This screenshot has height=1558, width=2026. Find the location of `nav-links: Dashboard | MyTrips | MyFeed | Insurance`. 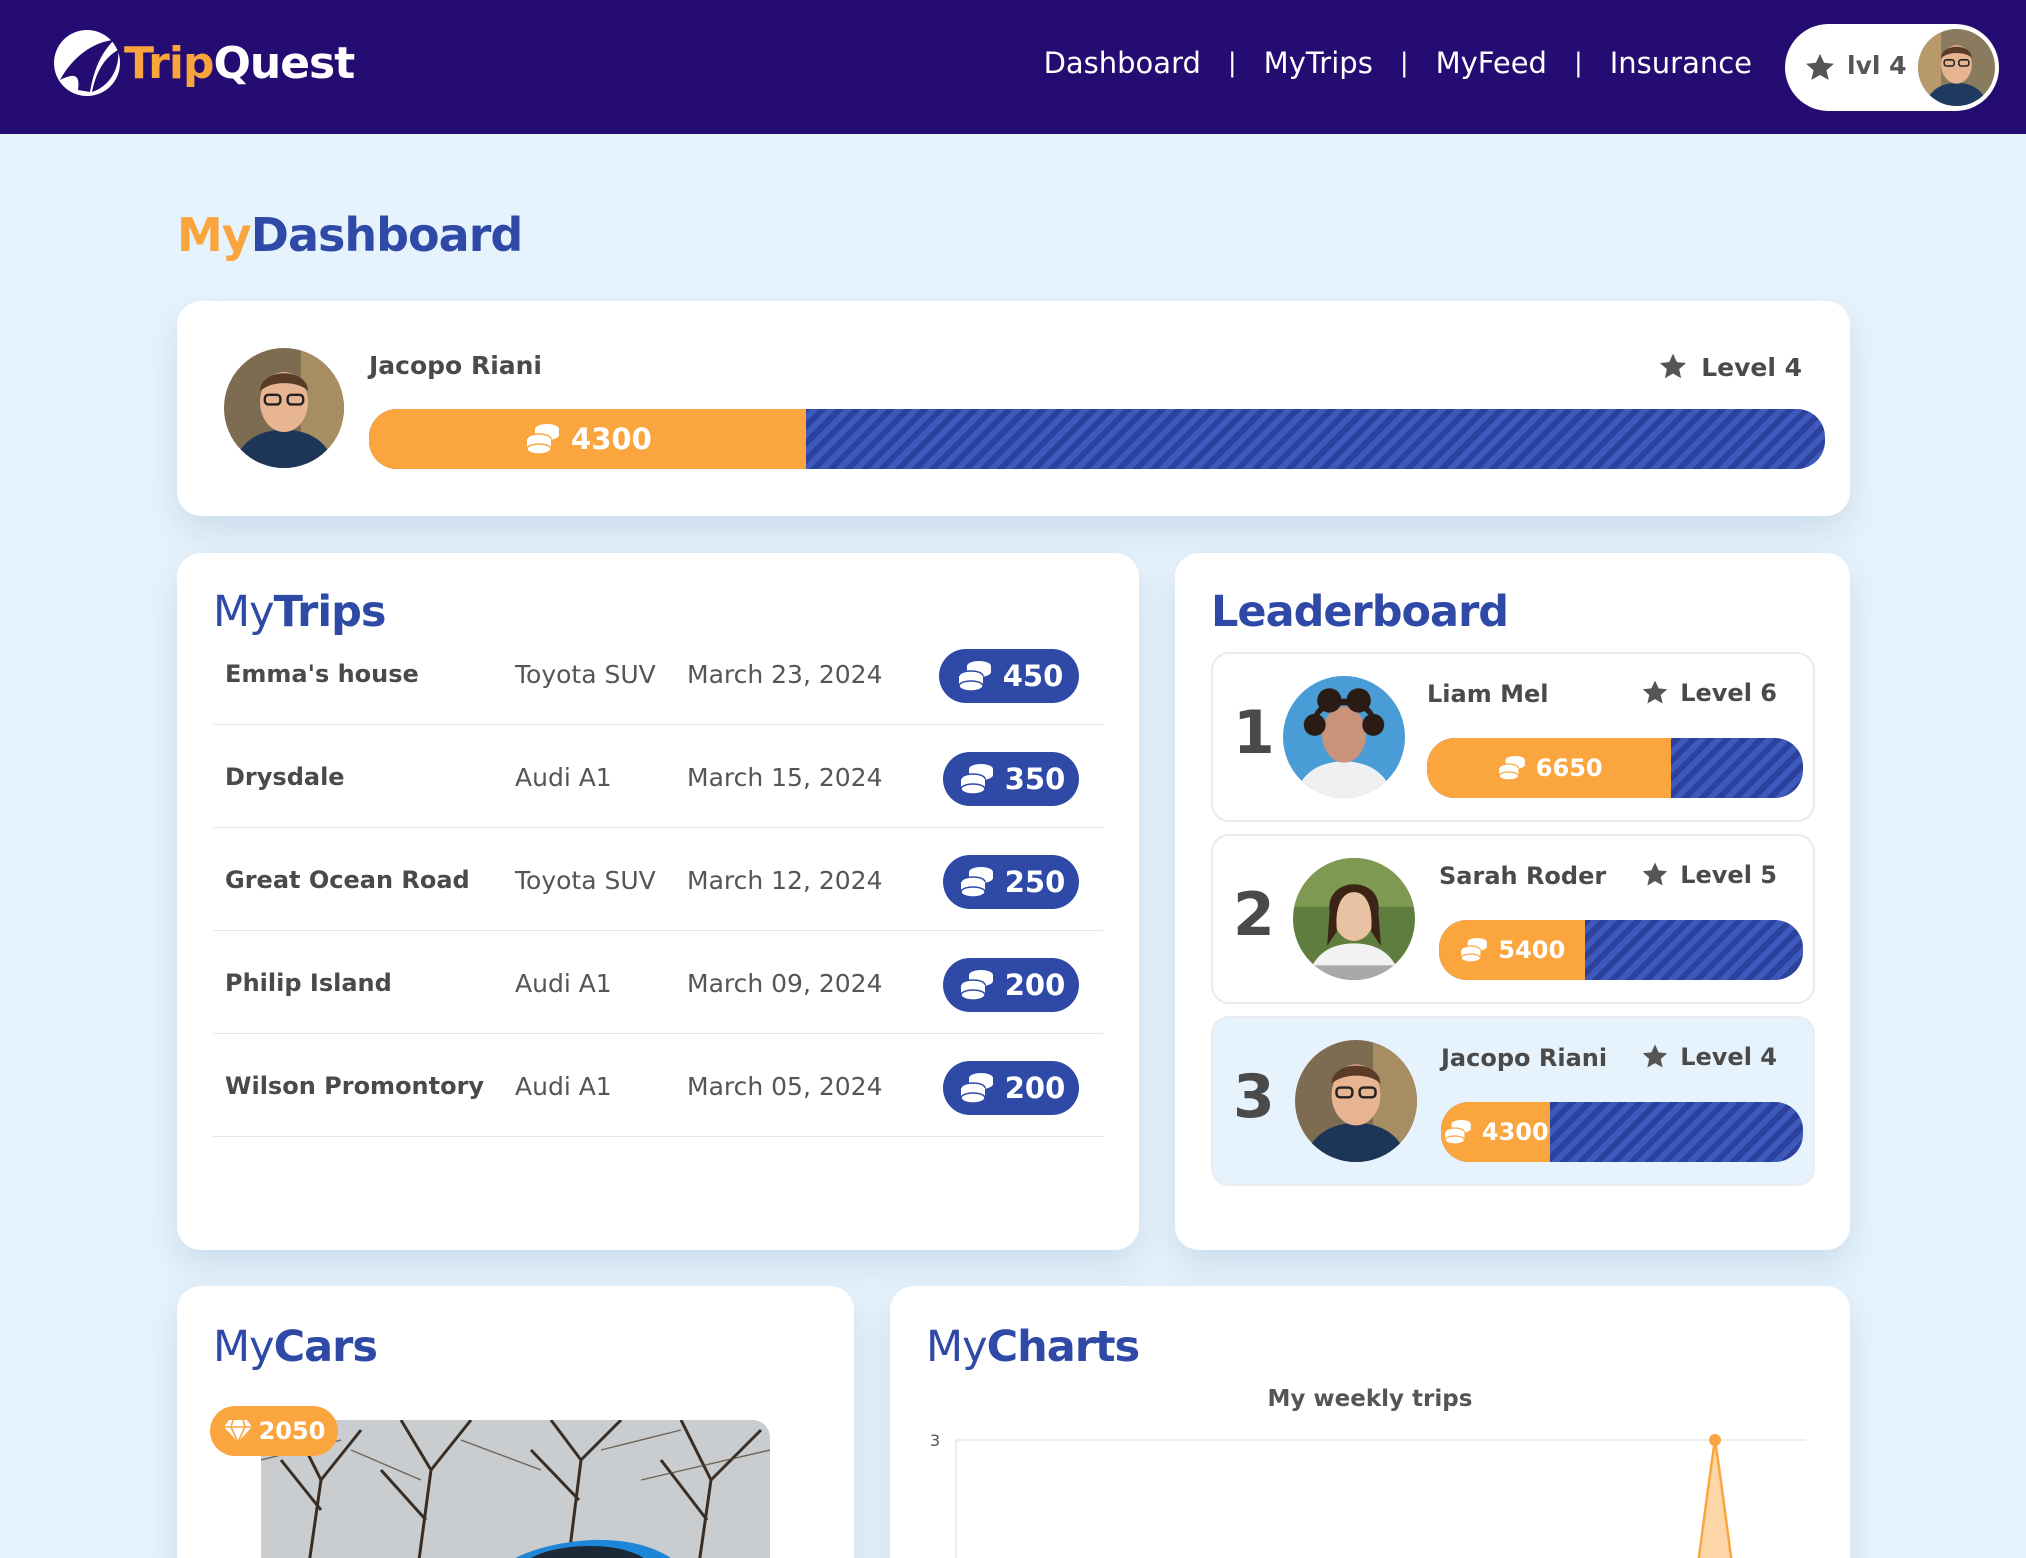

nav-links: Dashboard | MyTrips | MyFeed | Insurance is located at coordinates (1398, 63).